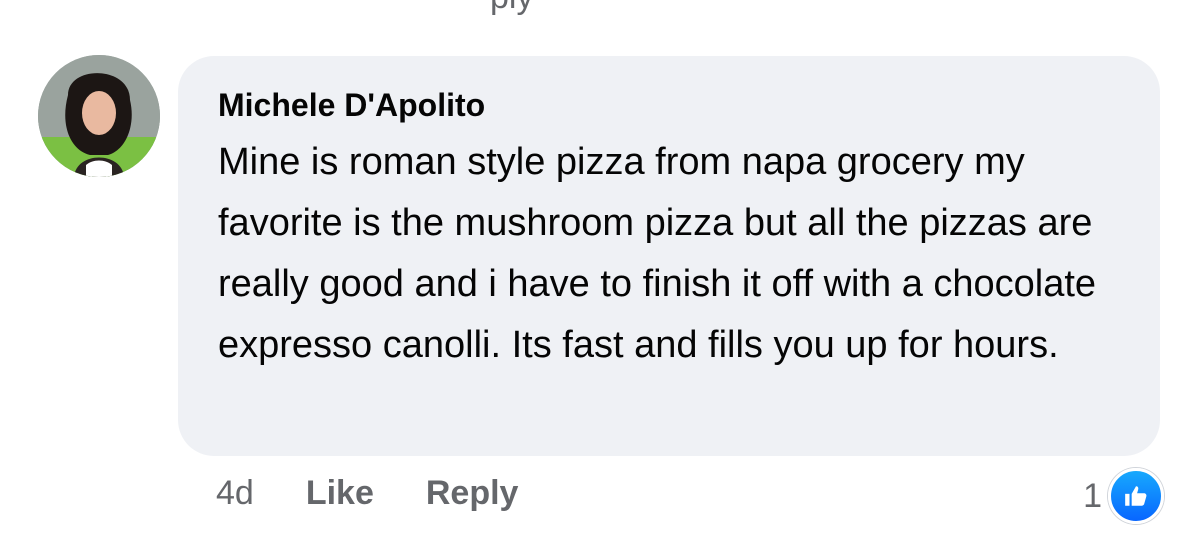 Image resolution: width=1200 pixels, height=543 pixels. I want to click on comment-author: Michele D'Apolito, so click(674, 105).